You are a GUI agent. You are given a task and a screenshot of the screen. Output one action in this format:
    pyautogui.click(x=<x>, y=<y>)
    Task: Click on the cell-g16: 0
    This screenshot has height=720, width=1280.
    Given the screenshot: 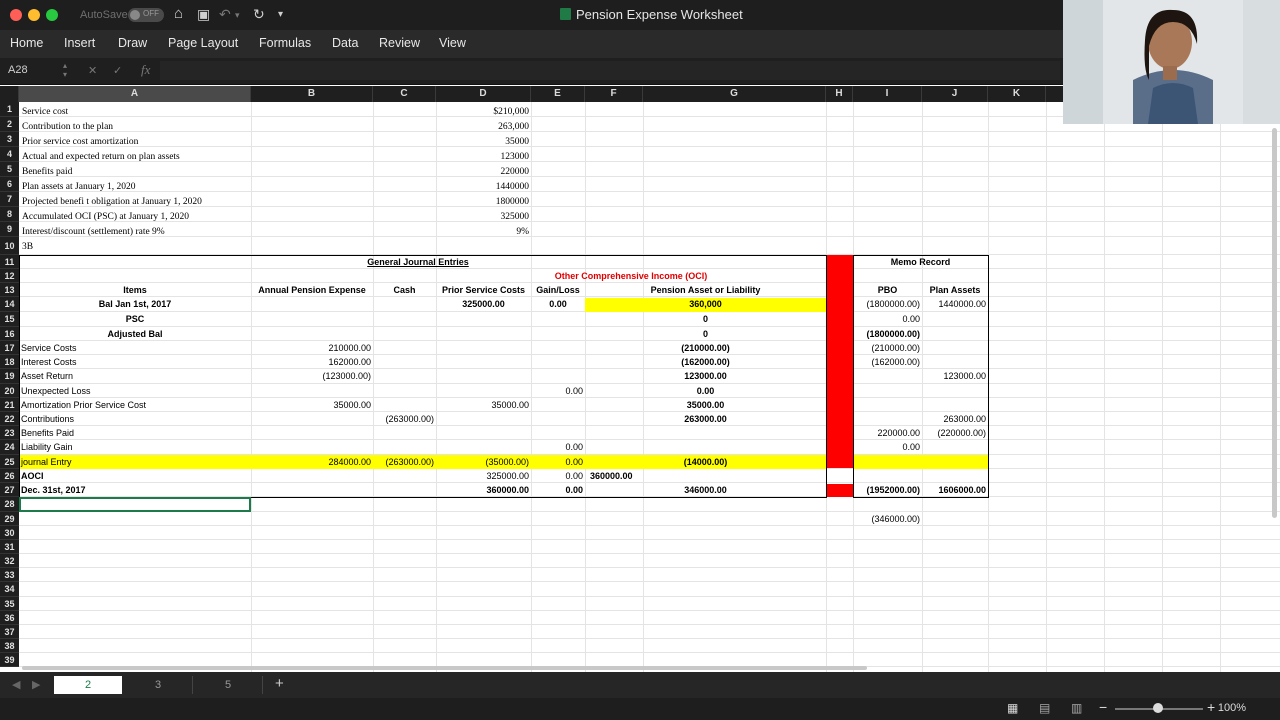 What is the action you would take?
    pyautogui.click(x=705, y=334)
    